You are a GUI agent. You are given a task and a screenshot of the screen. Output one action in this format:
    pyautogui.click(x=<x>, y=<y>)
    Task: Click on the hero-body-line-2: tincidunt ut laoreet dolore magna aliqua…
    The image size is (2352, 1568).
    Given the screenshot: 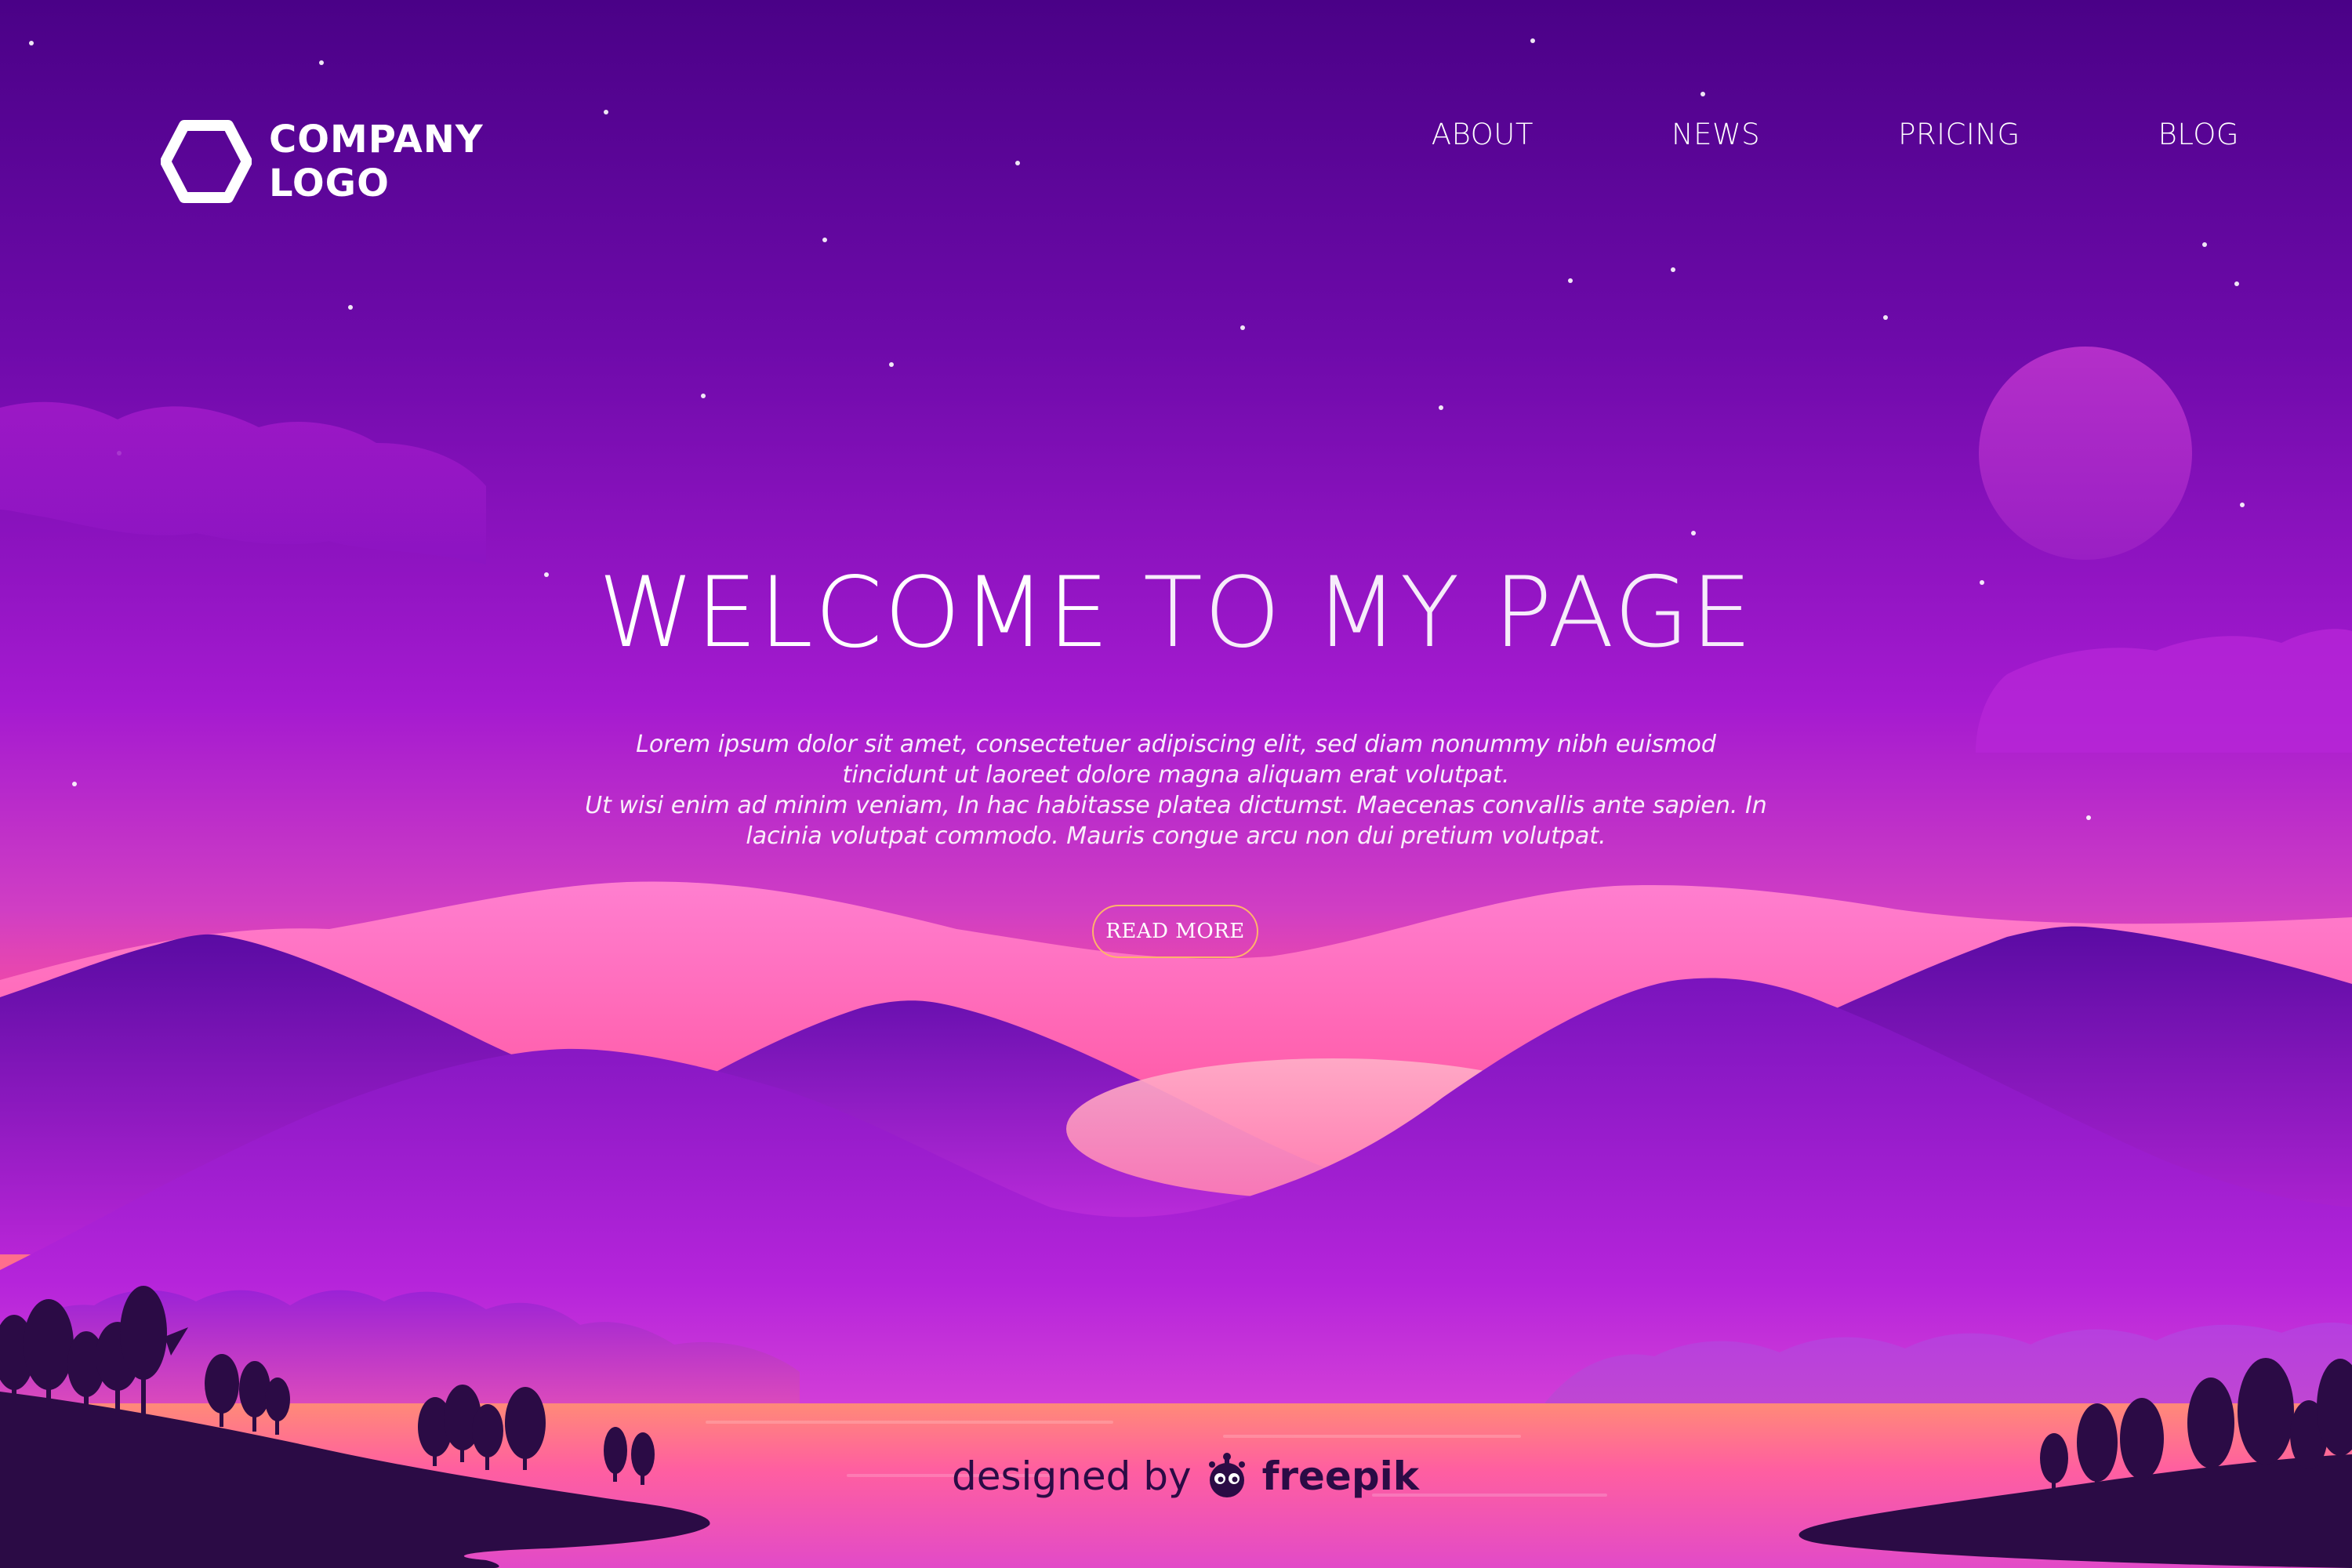 What is the action you would take?
    pyautogui.click(x=1176, y=775)
    